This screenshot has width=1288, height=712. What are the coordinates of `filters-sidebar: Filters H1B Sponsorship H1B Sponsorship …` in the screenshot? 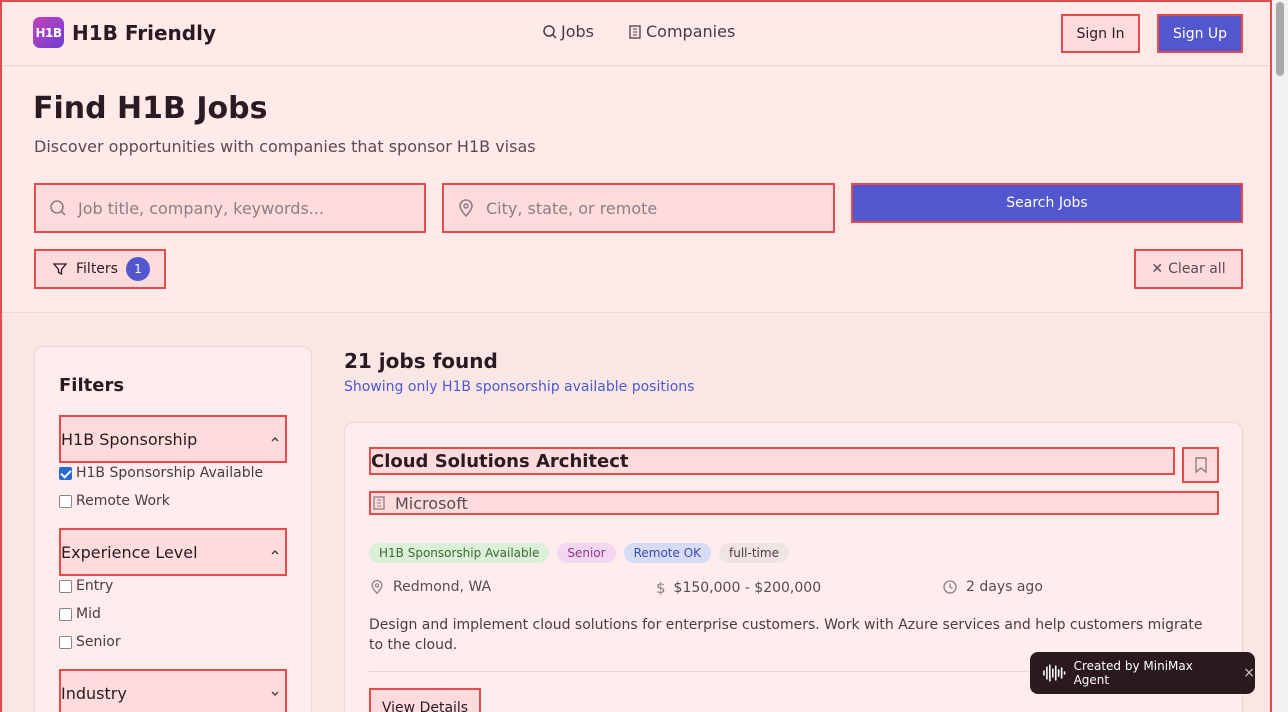 It's located at (173, 529).